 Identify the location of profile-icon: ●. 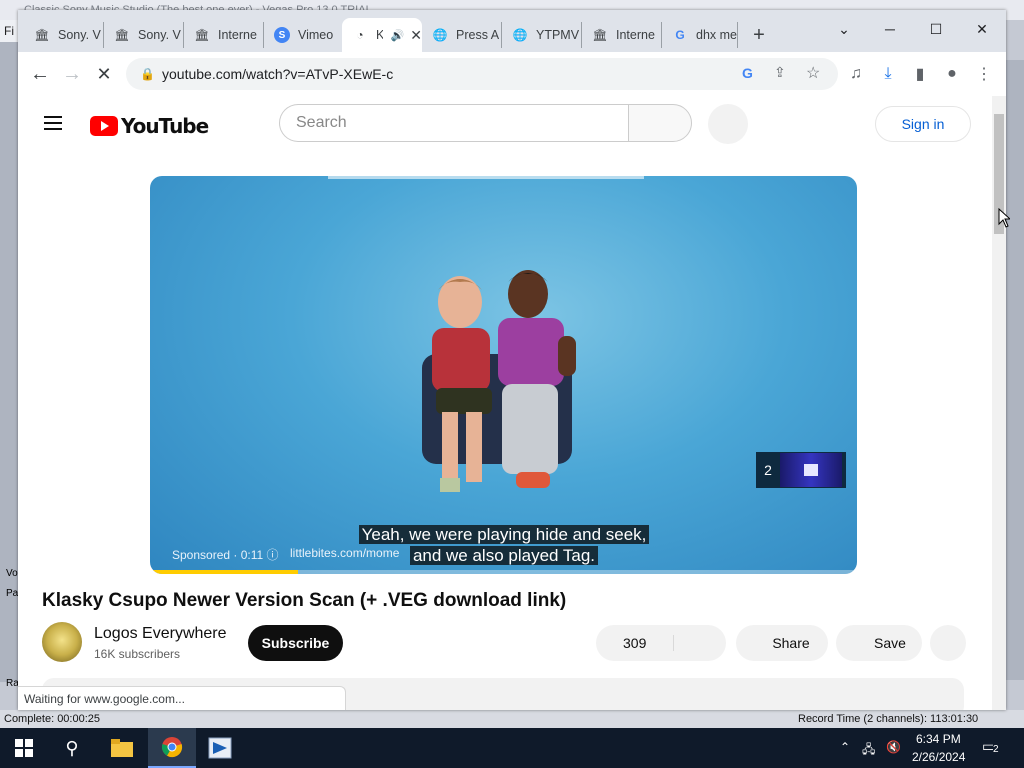
(952, 74).